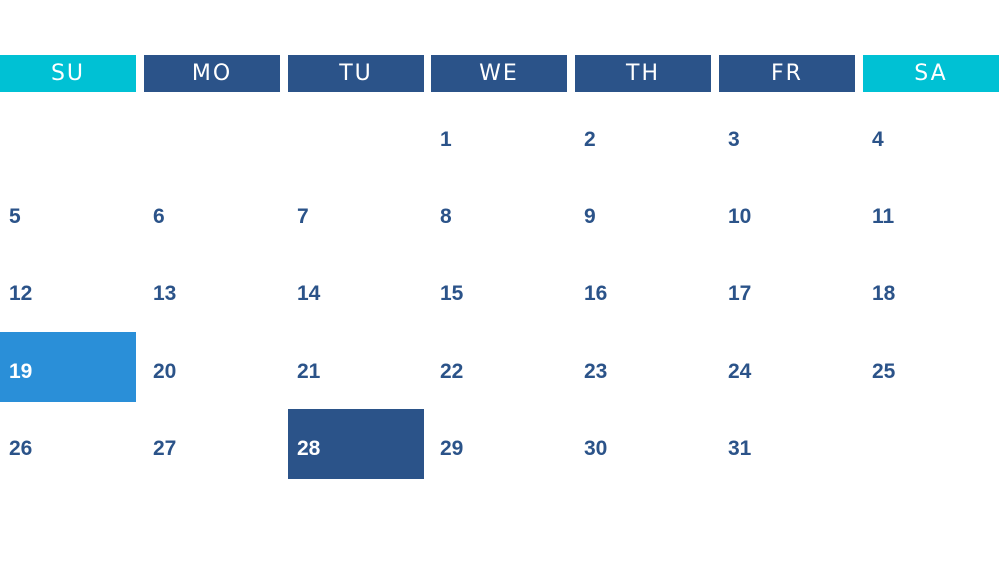 This screenshot has height=561, width=1000. What do you see at coordinates (643, 289) in the screenshot?
I see `date-cell-16: 16` at bounding box center [643, 289].